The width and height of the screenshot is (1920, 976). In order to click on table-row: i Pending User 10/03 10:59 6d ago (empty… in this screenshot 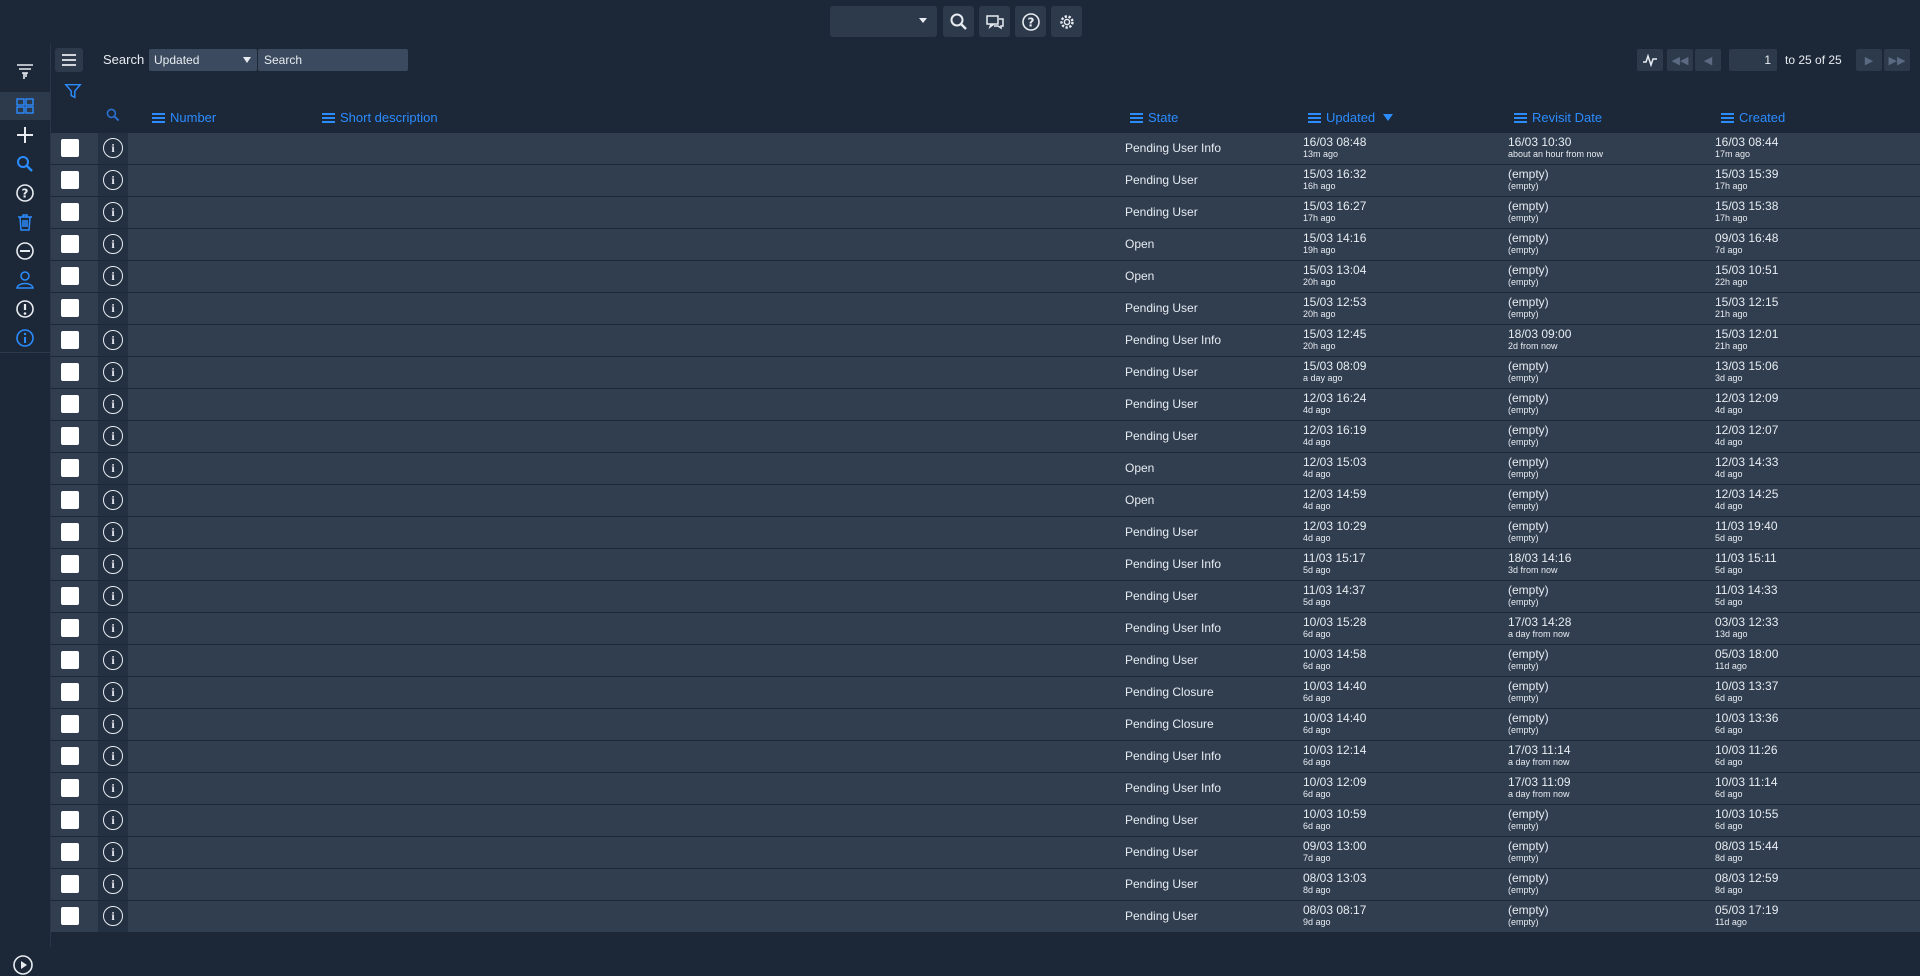, I will do `click(985, 821)`.